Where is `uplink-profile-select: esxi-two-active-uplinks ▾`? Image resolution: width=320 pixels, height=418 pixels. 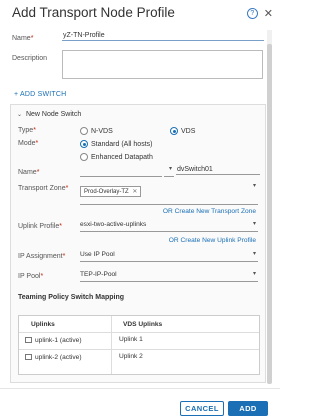
uplink-profile-select: esxi-two-active-uplinks ▾ is located at coordinates (169, 226).